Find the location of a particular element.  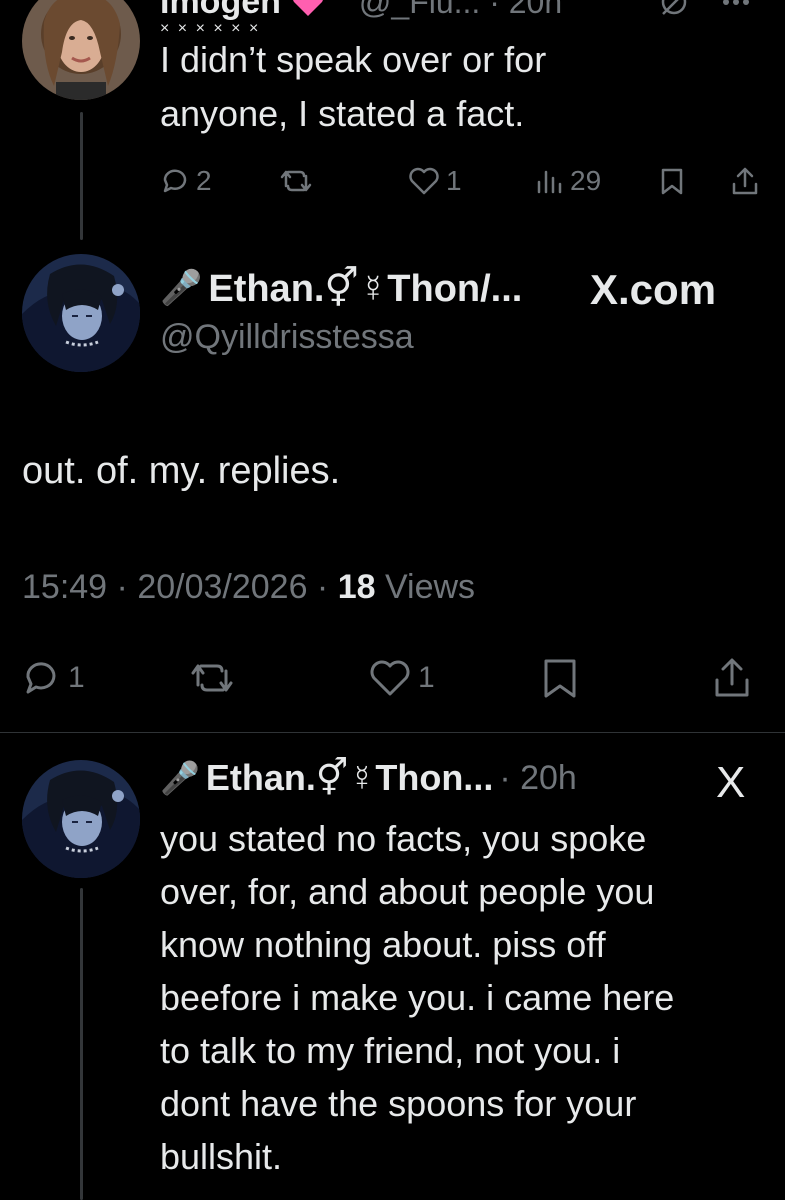

reply-button: 2 is located at coordinates (186, 181).